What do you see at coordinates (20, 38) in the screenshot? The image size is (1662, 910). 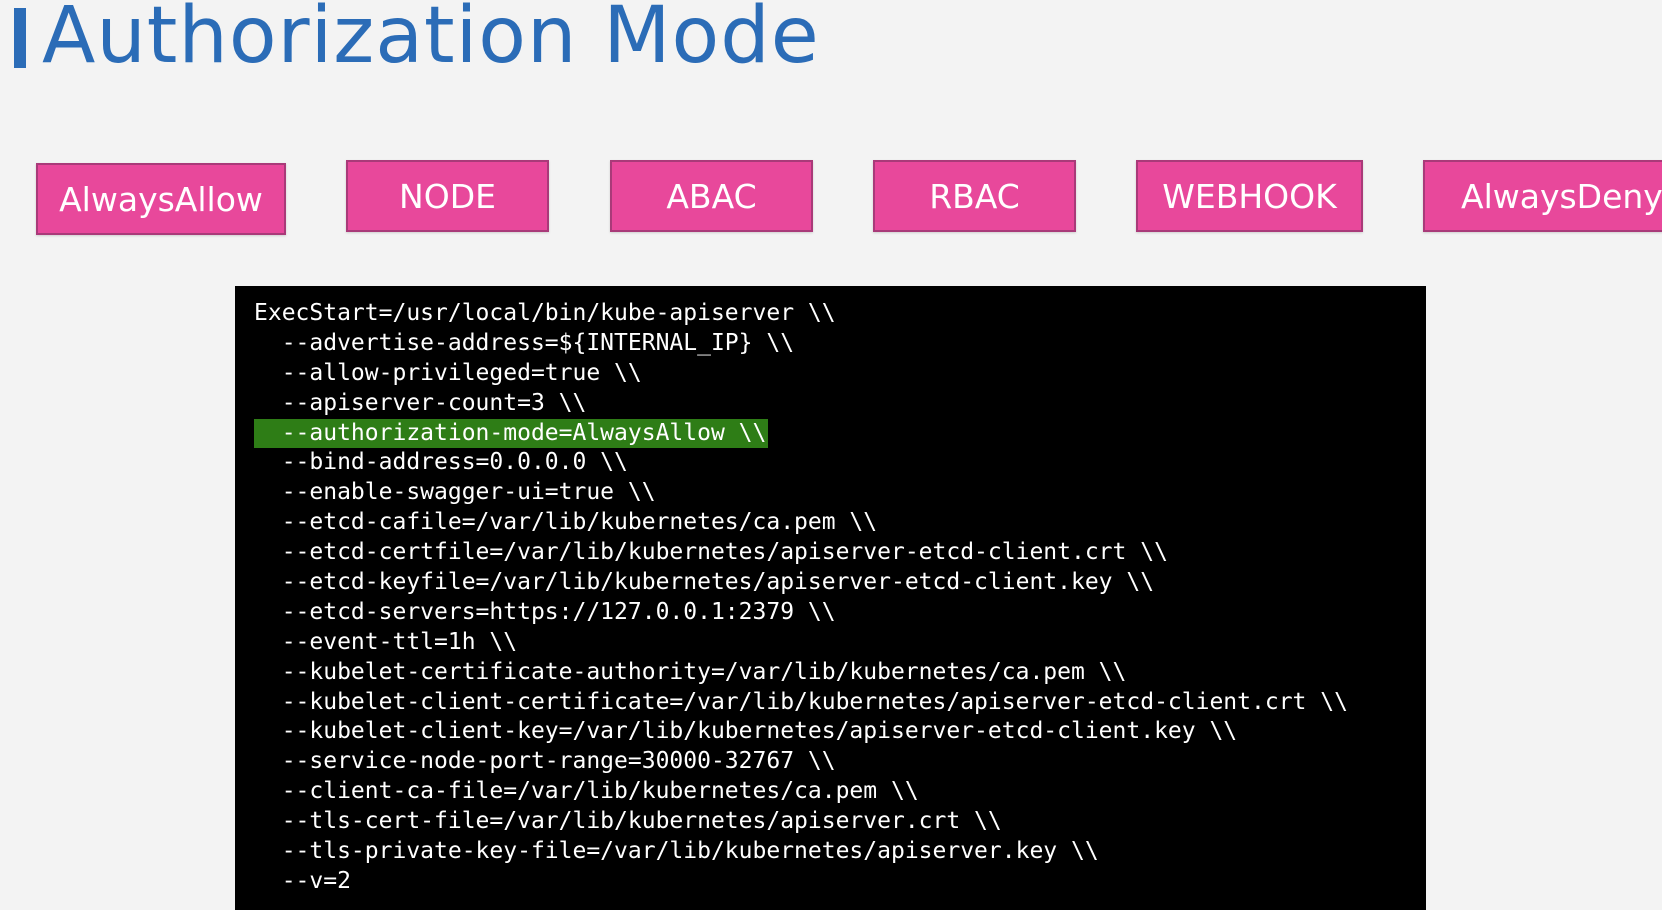 I see `title-accent-bar` at bounding box center [20, 38].